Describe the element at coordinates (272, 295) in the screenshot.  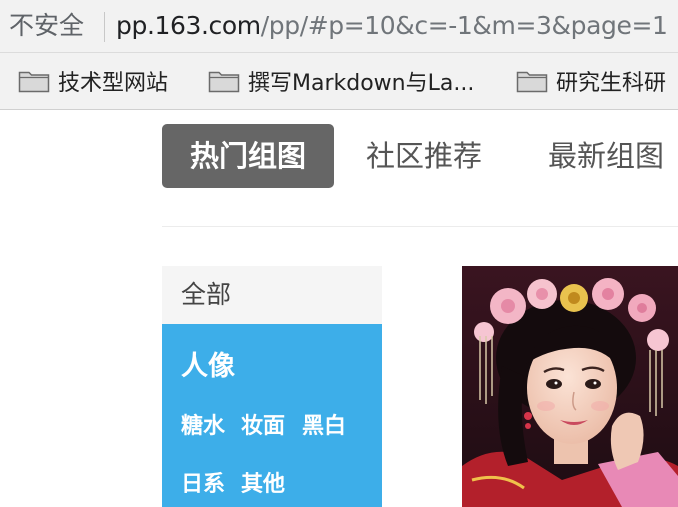
I see `category-all: 全部` at that location.